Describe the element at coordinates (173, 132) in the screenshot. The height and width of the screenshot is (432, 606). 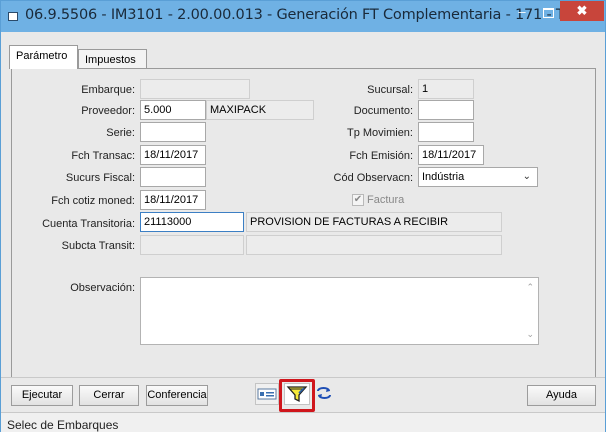
I see `serie-field` at that location.